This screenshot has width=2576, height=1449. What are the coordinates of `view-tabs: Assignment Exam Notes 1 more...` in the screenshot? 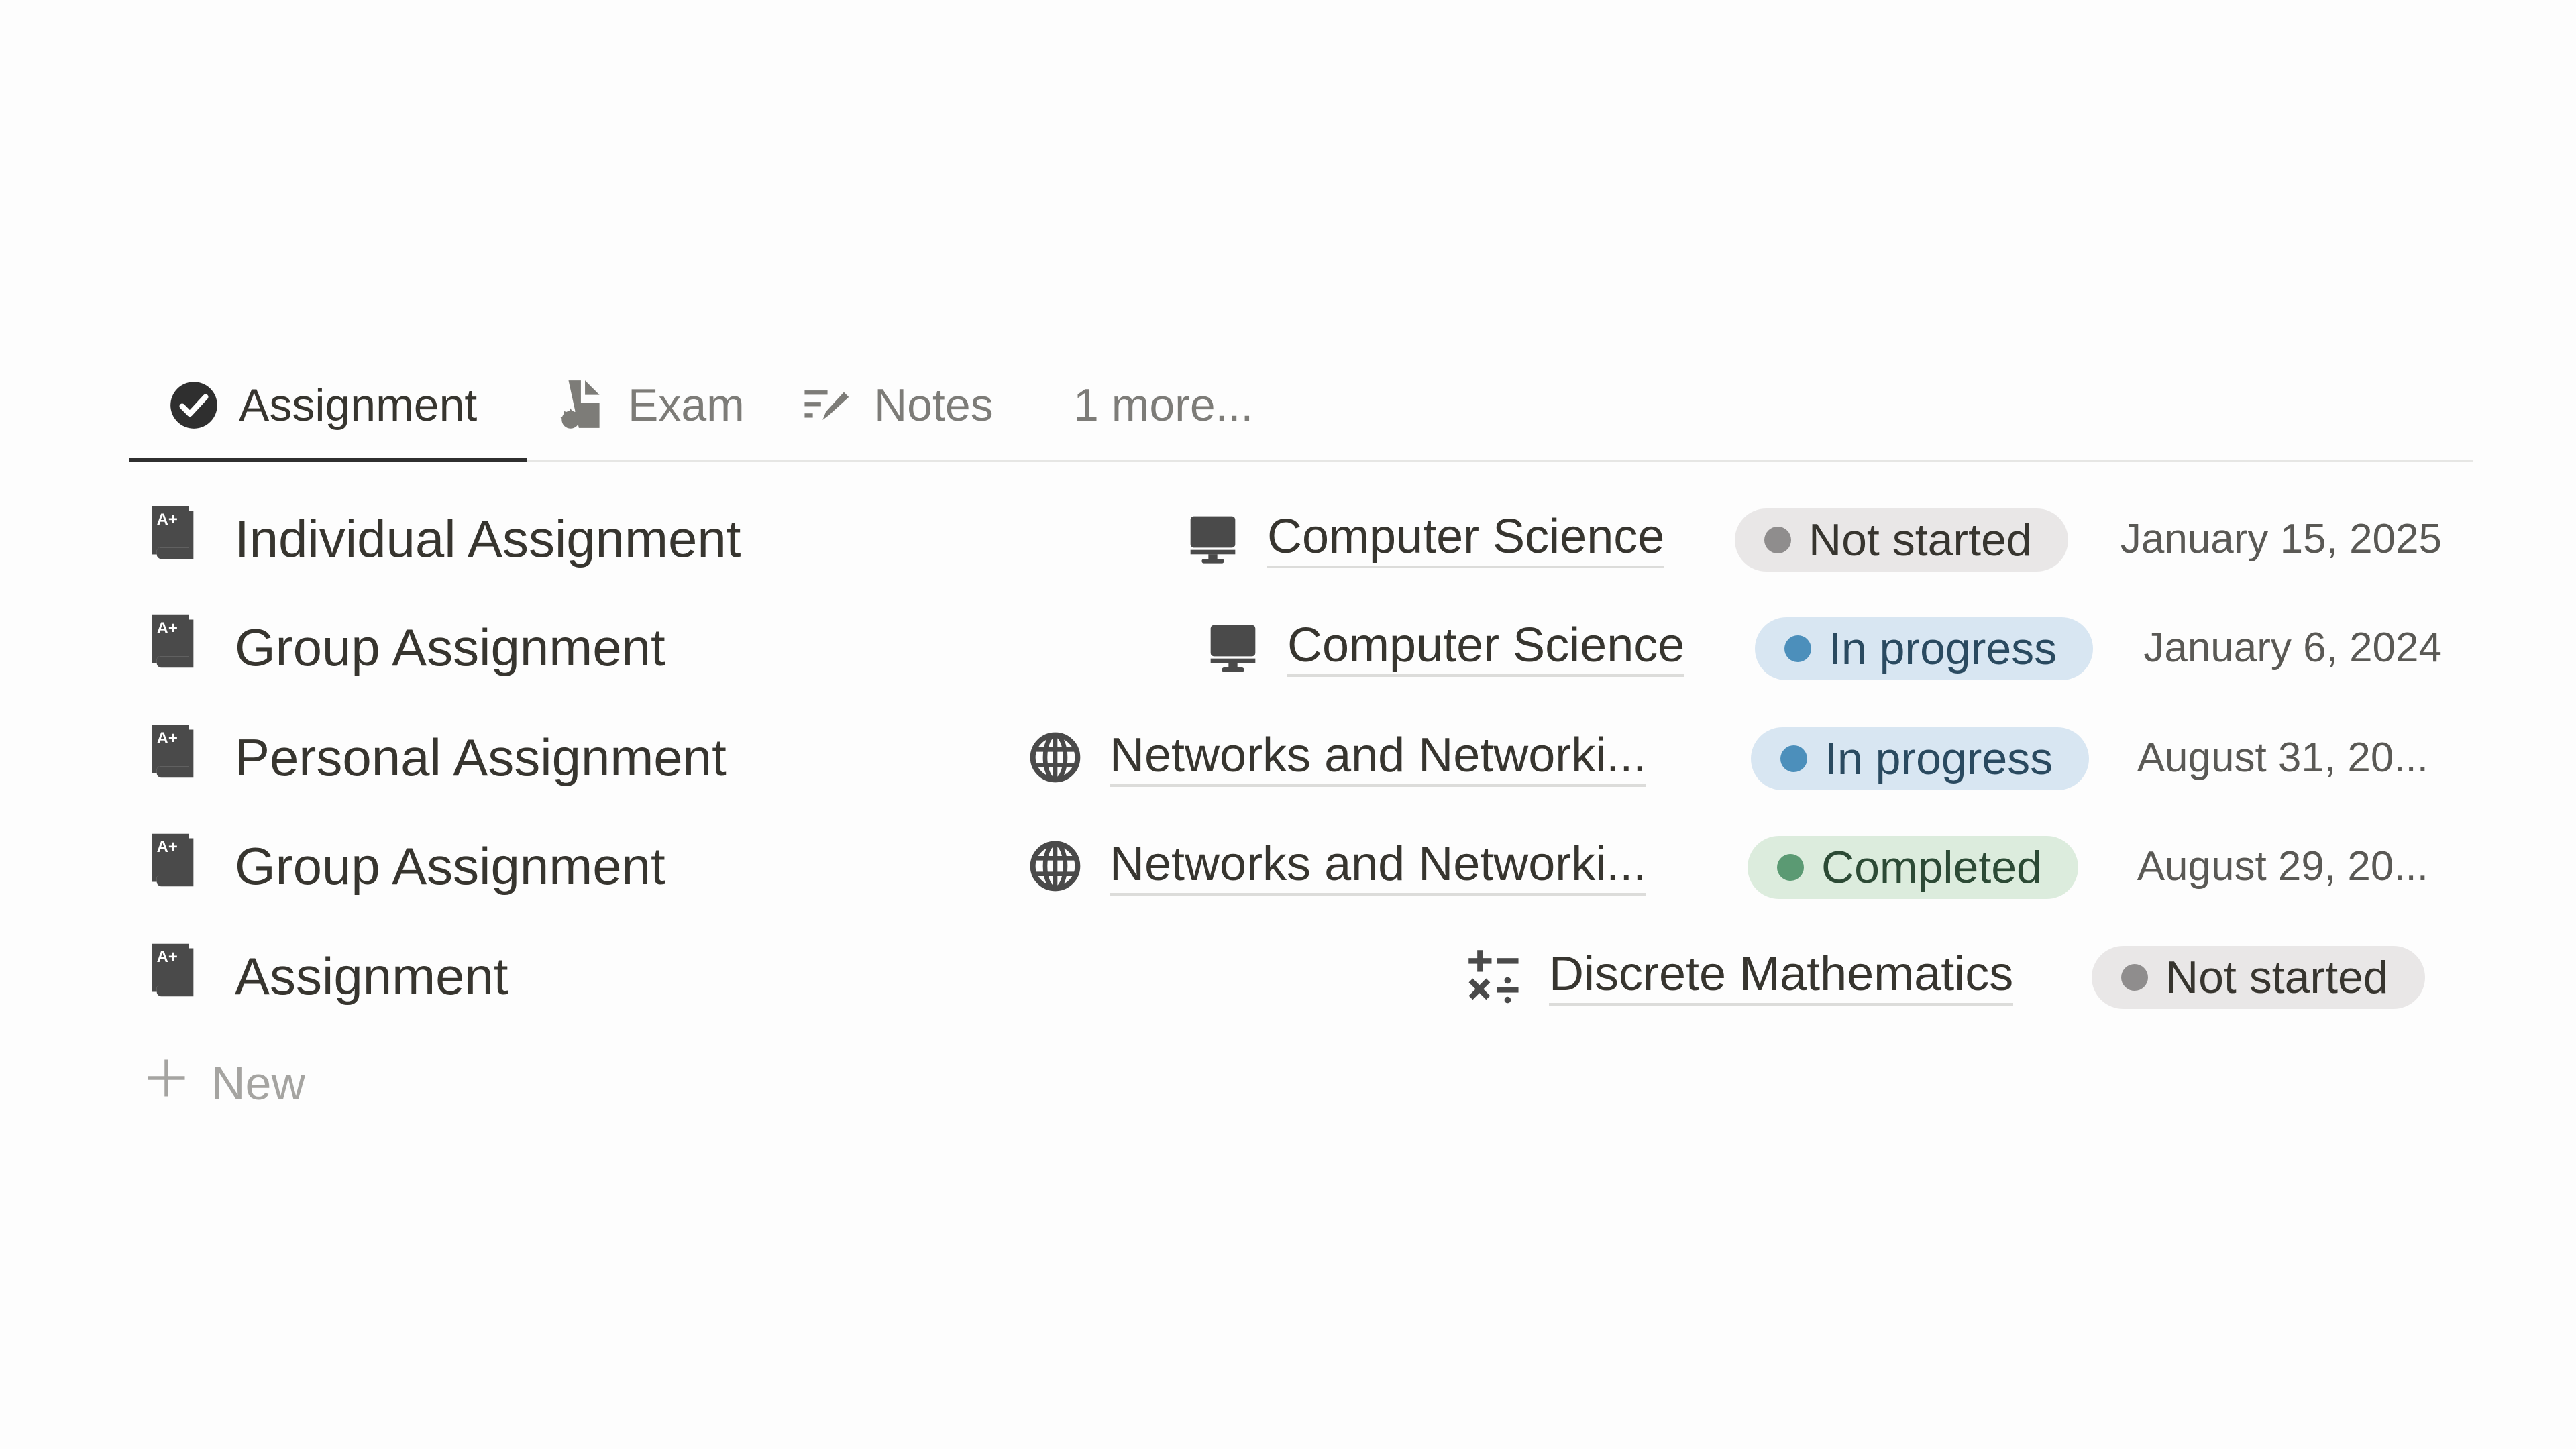 It's located at (1301, 406).